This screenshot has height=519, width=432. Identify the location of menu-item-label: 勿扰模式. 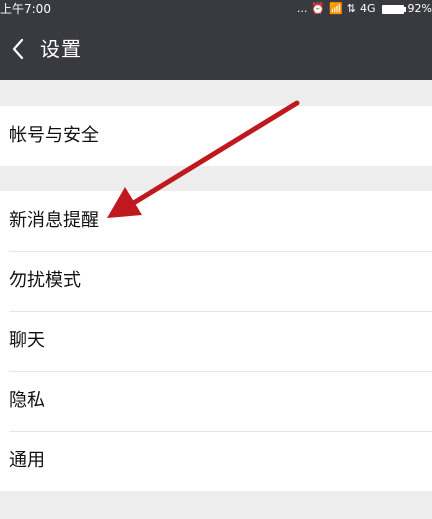
(45, 280).